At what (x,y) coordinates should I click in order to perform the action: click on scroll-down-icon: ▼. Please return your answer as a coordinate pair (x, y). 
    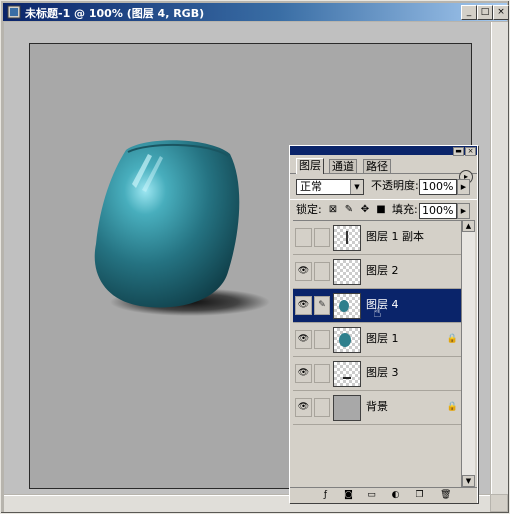
    Looking at the image, I should click on (468, 481).